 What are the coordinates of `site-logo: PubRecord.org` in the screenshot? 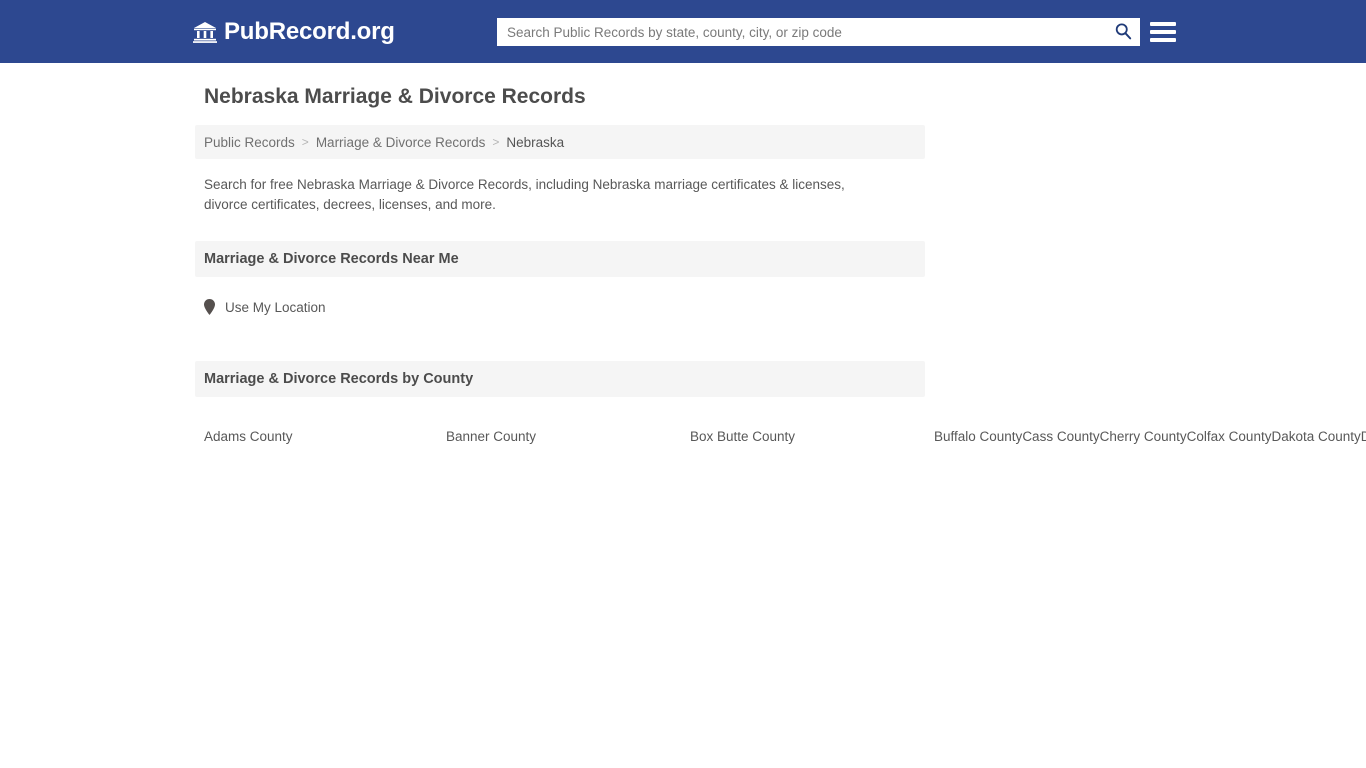 It's located at (294, 31).